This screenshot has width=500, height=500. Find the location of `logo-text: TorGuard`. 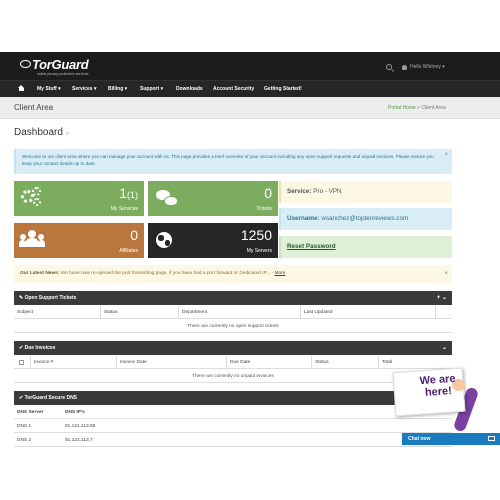

logo-text: TorGuard is located at coordinates (60, 64).